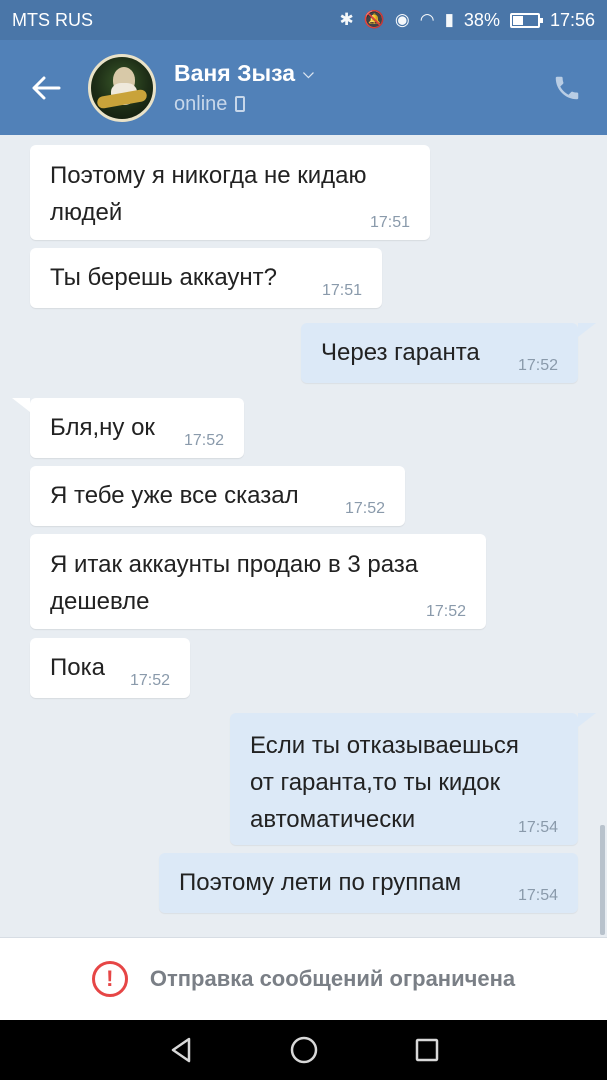  Describe the element at coordinates (110, 668) in the screenshot. I see `message-bubble: Пока 17:52` at that location.